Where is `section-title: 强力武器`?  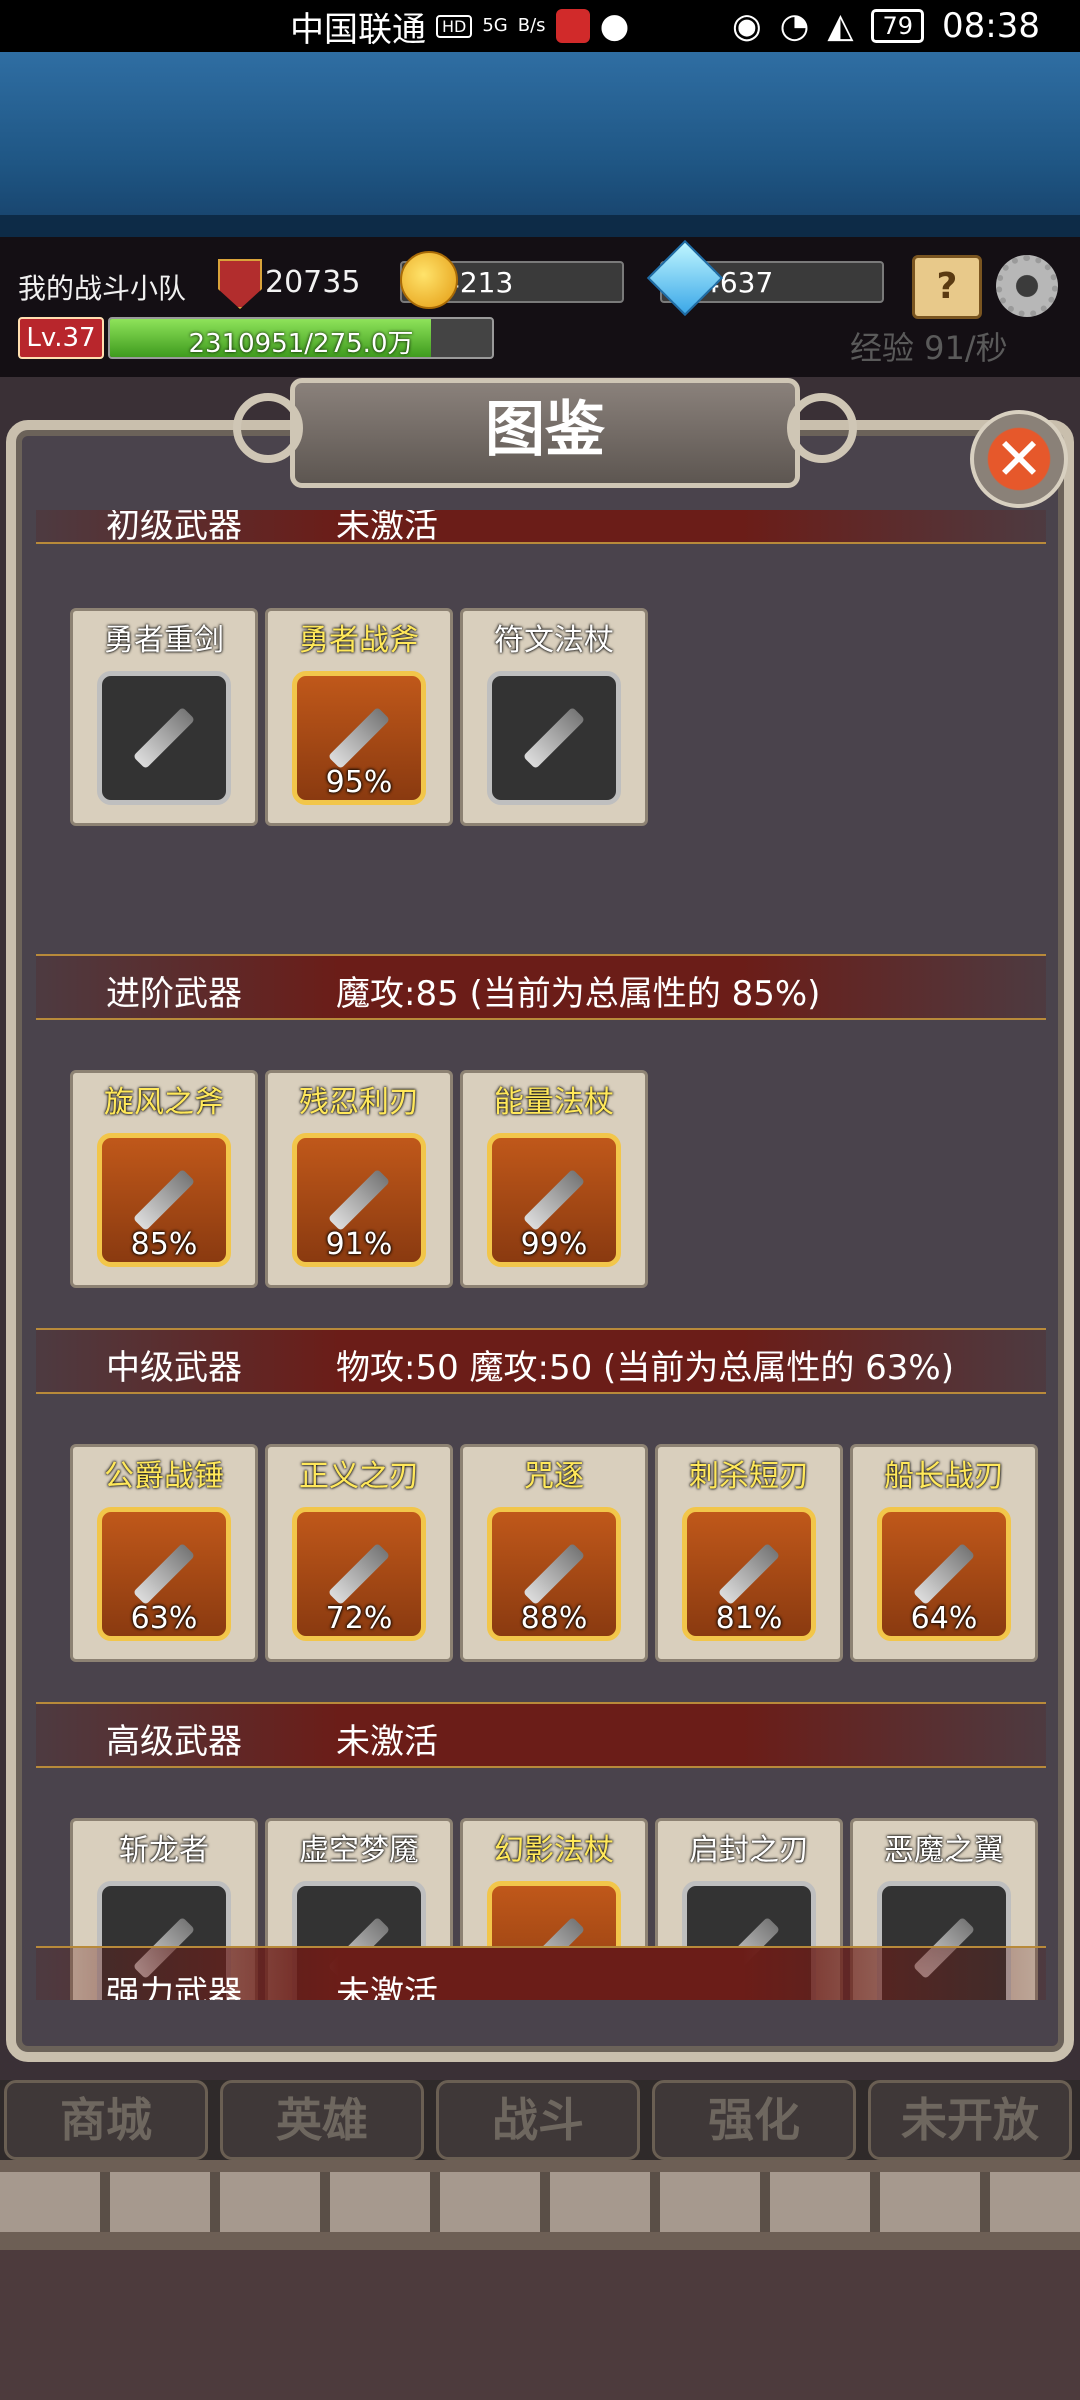
section-title: 强力武器 is located at coordinates (174, 1987).